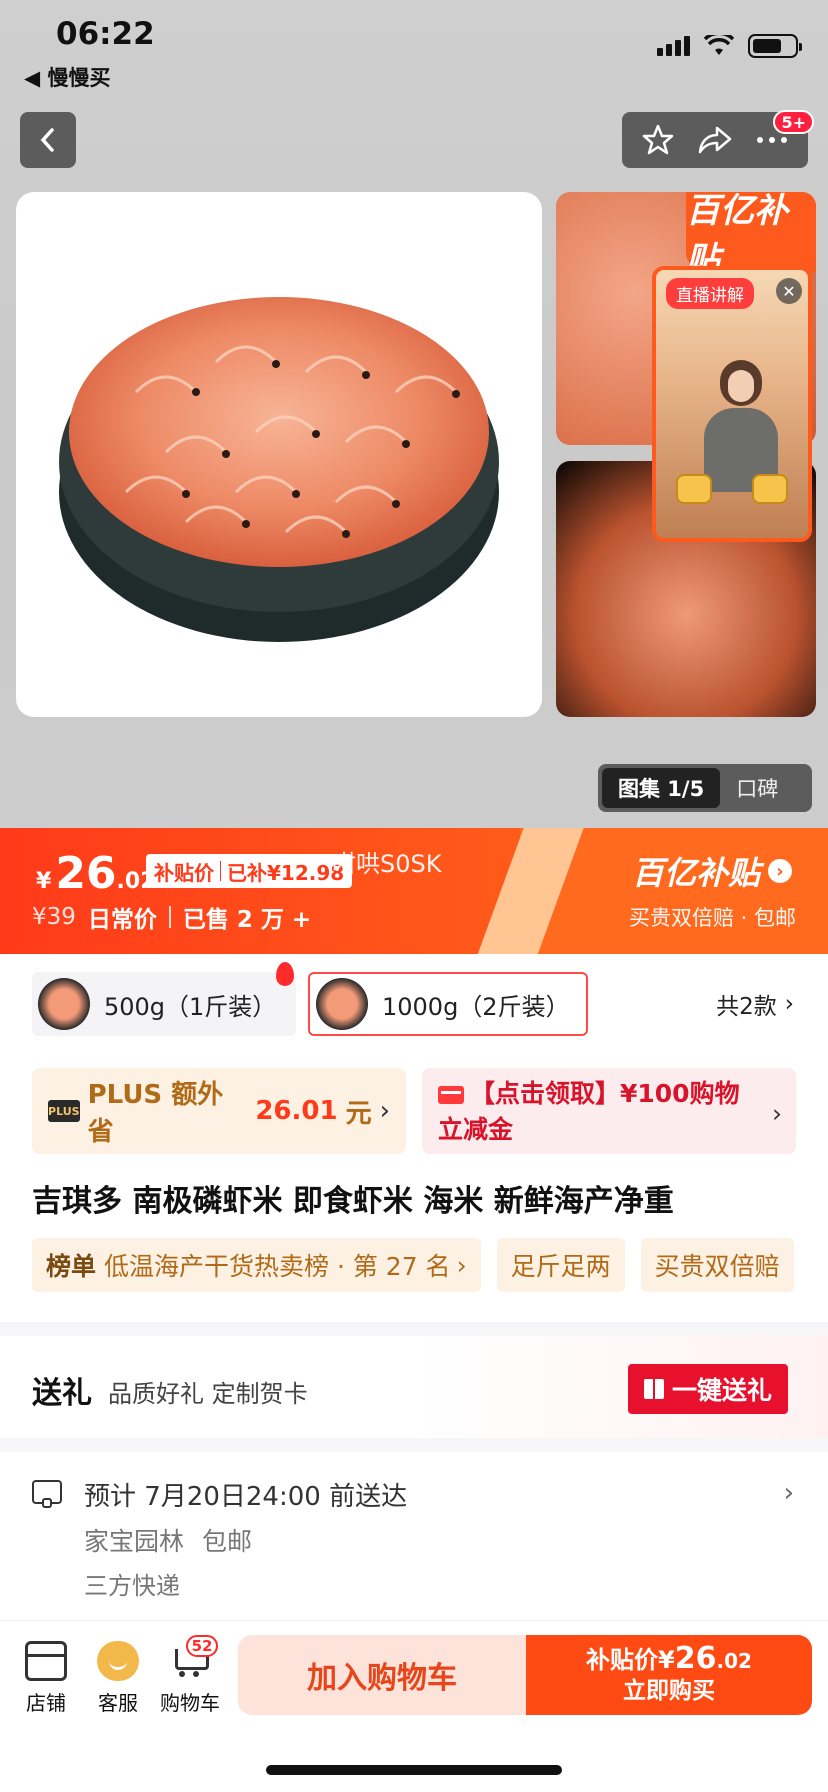  What do you see at coordinates (296, 1111) in the screenshot?
I see `plus-promo-amount: 26.01` at bounding box center [296, 1111].